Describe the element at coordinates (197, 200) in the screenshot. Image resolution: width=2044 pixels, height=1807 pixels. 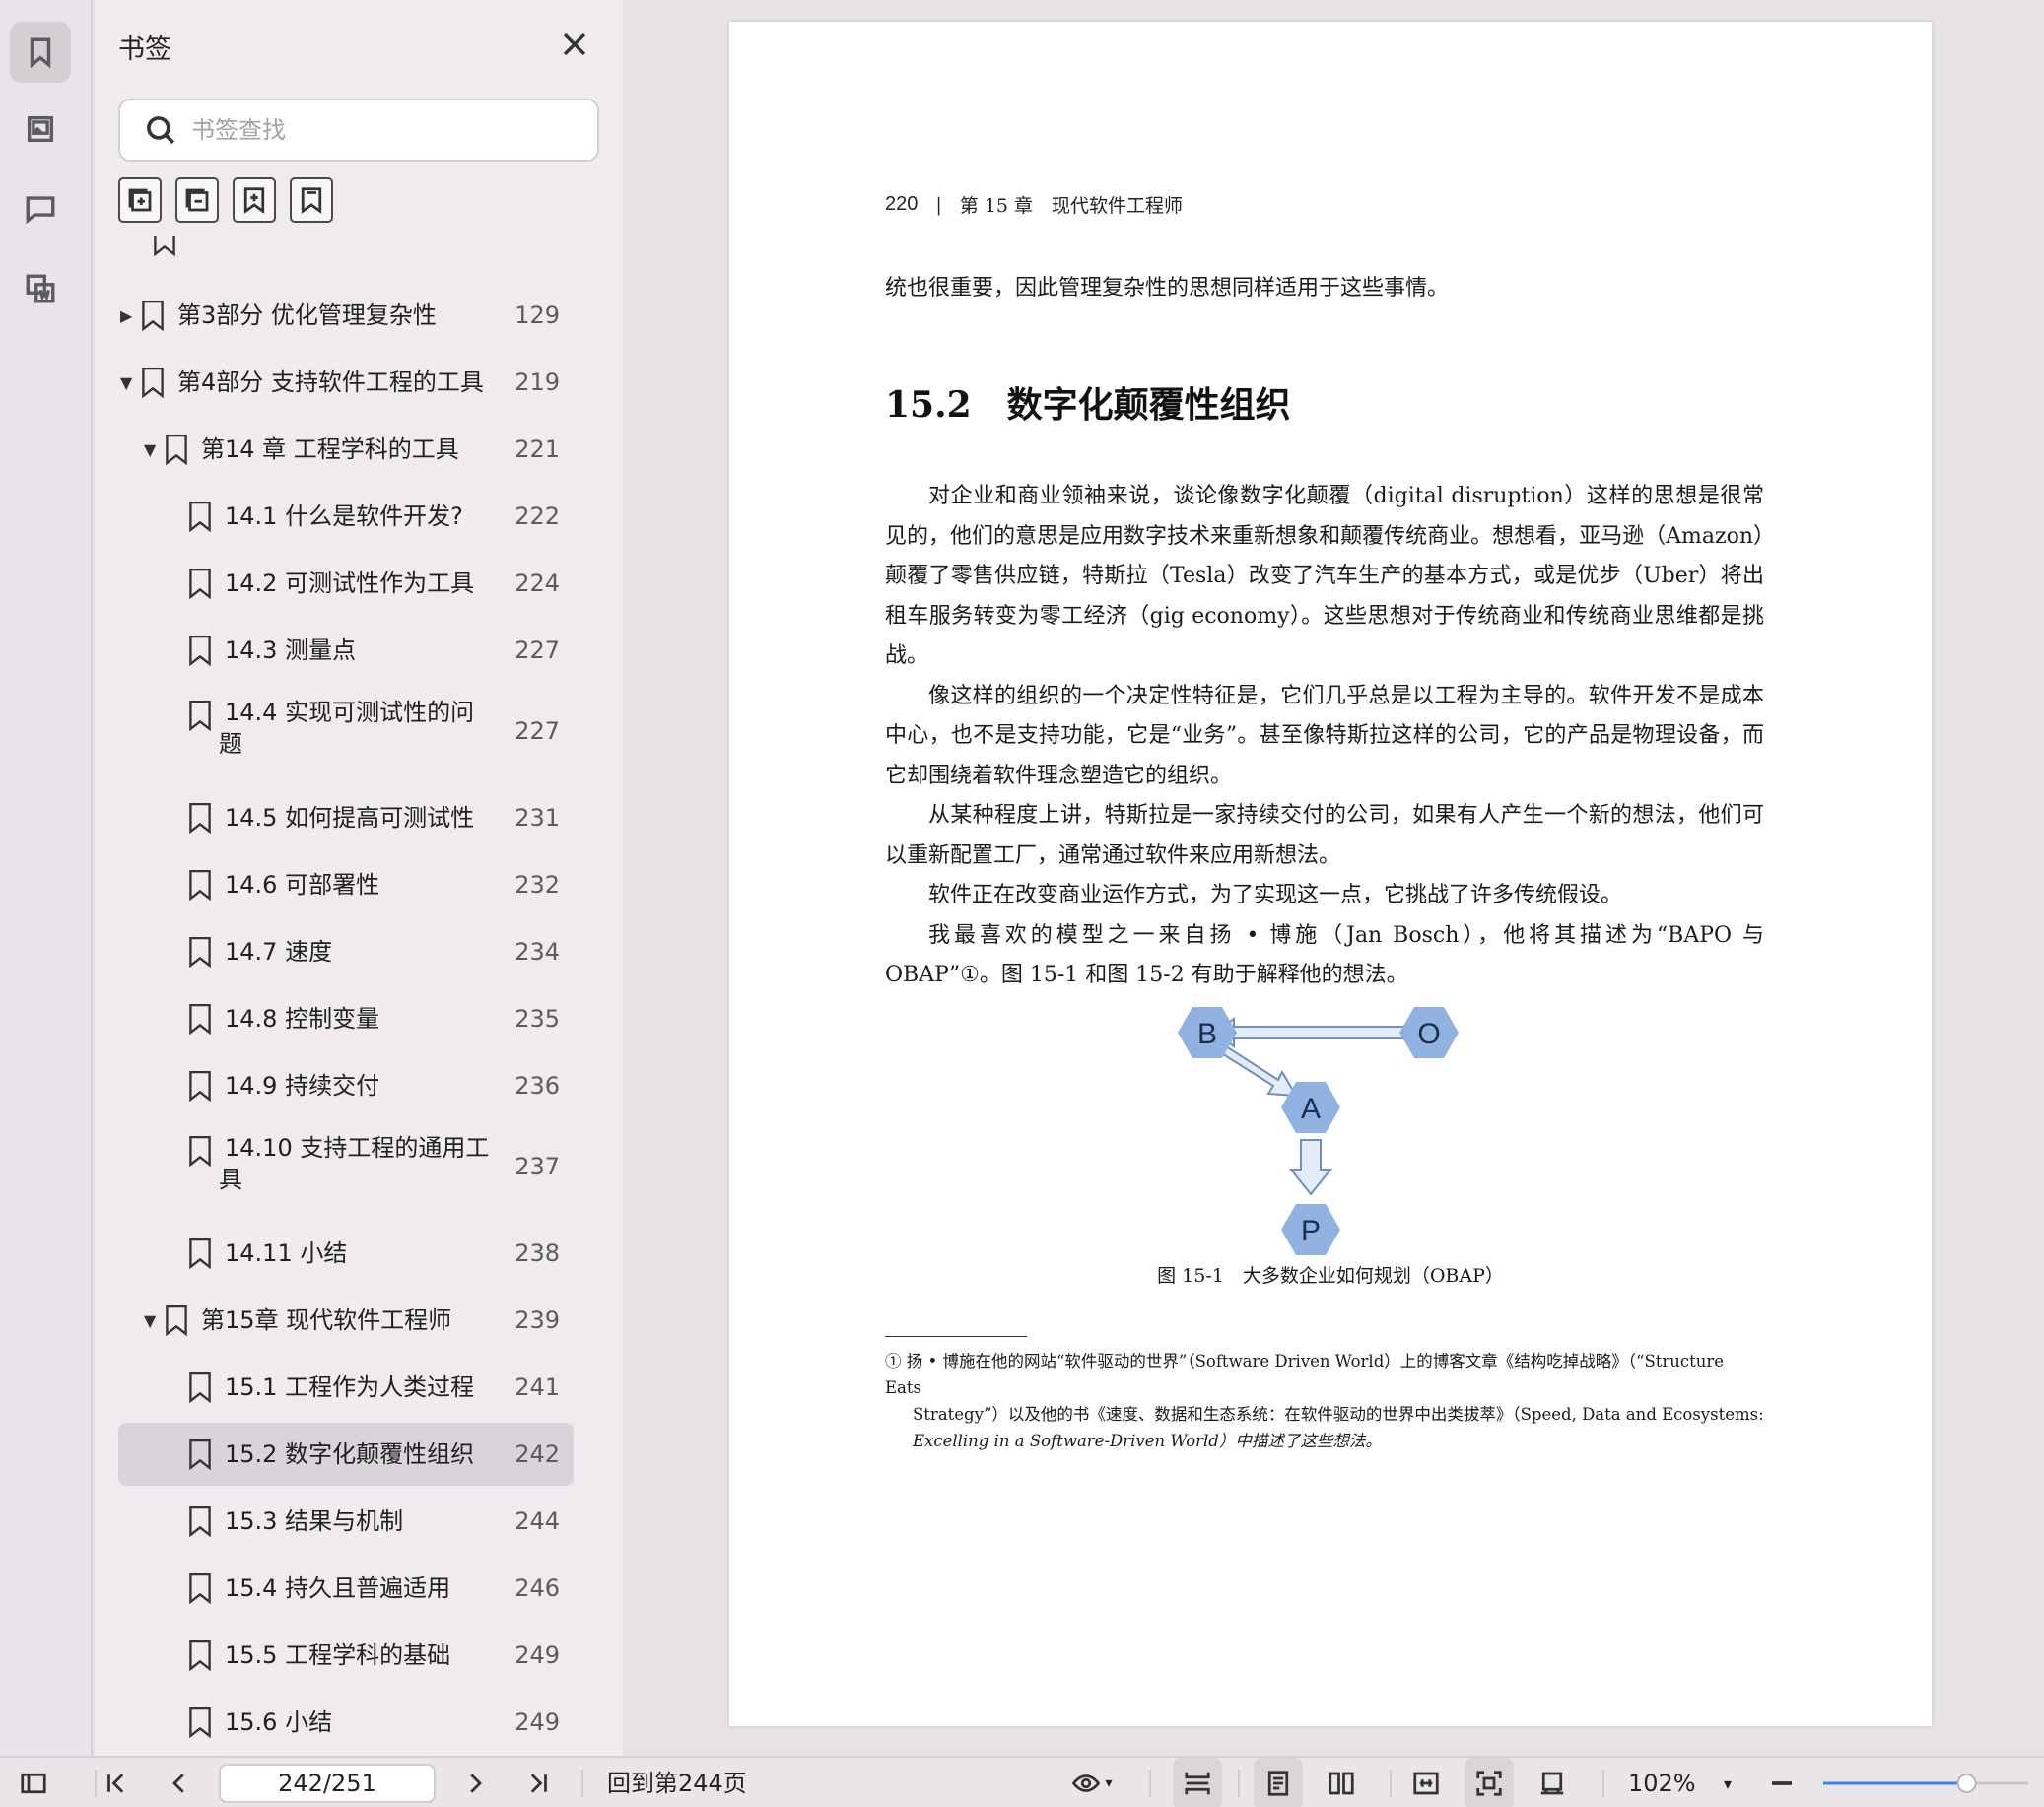
I see `collapse-all-button` at that location.